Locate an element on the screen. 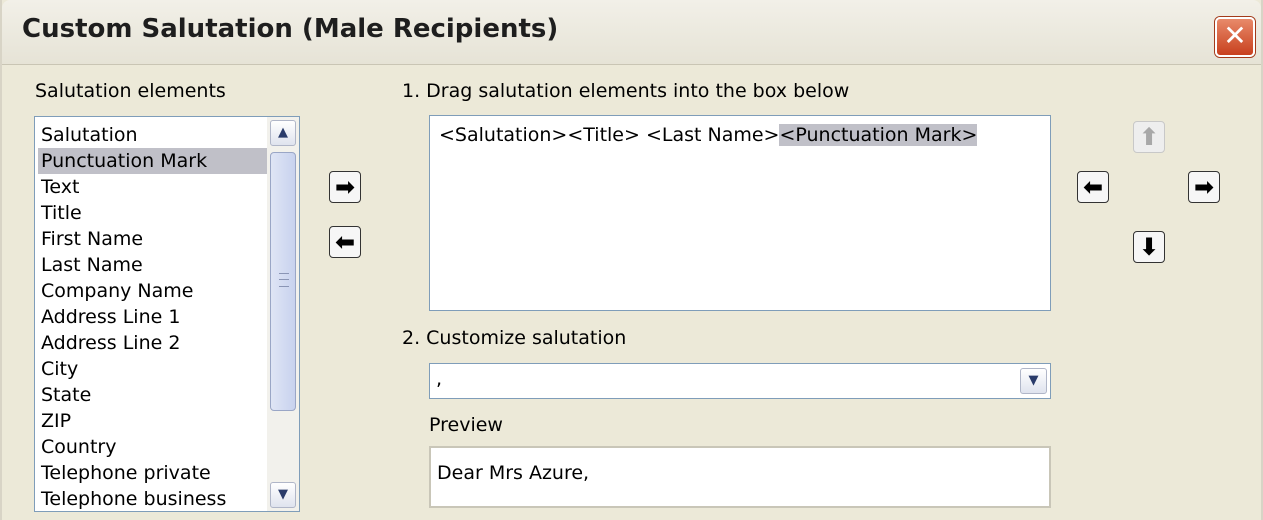 The image size is (1263, 520). list-item: State is located at coordinates (66, 395).